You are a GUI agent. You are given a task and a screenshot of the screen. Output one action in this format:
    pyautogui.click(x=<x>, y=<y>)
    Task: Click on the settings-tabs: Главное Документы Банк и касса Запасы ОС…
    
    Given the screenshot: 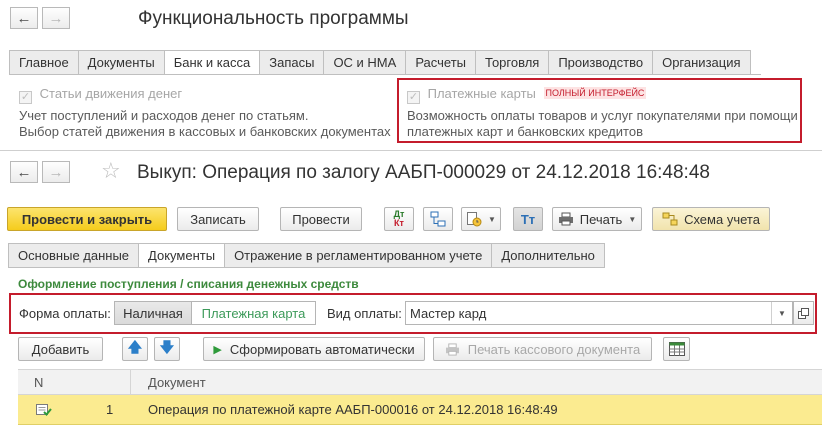 What is the action you would take?
    pyautogui.click(x=380, y=62)
    